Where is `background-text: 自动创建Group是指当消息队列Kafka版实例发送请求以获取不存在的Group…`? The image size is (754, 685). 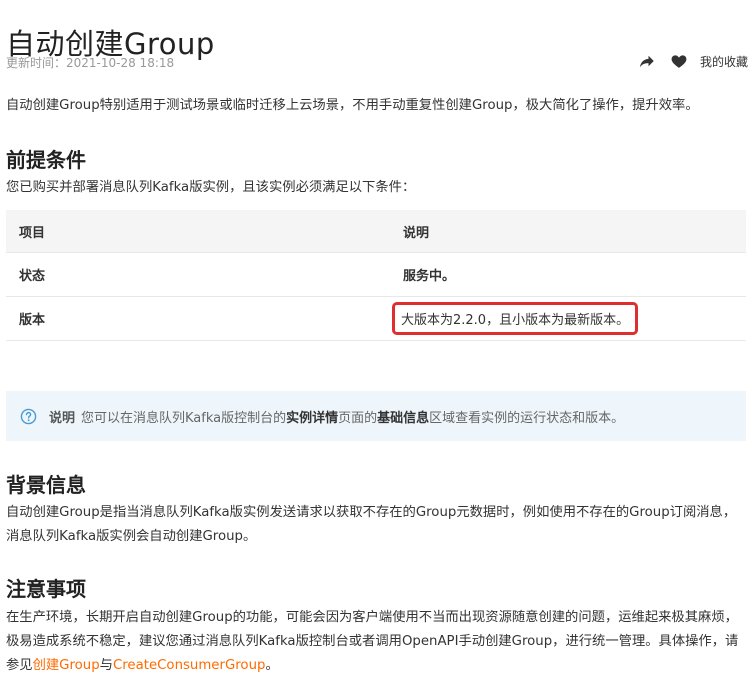
background-text: 自动创建Group是指当消息队列Kafka版实例发送请求以获取不存在的Group… is located at coordinates (371, 524).